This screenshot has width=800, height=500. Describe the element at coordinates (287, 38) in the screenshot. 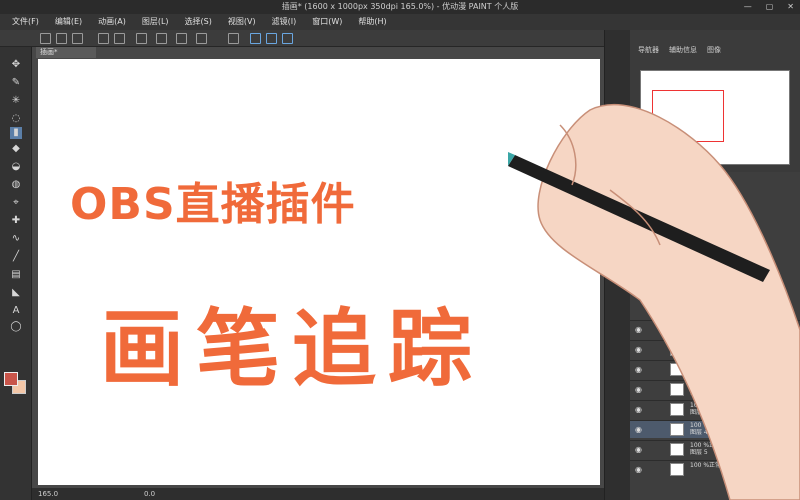

I see `stabilize-3-icon` at that location.